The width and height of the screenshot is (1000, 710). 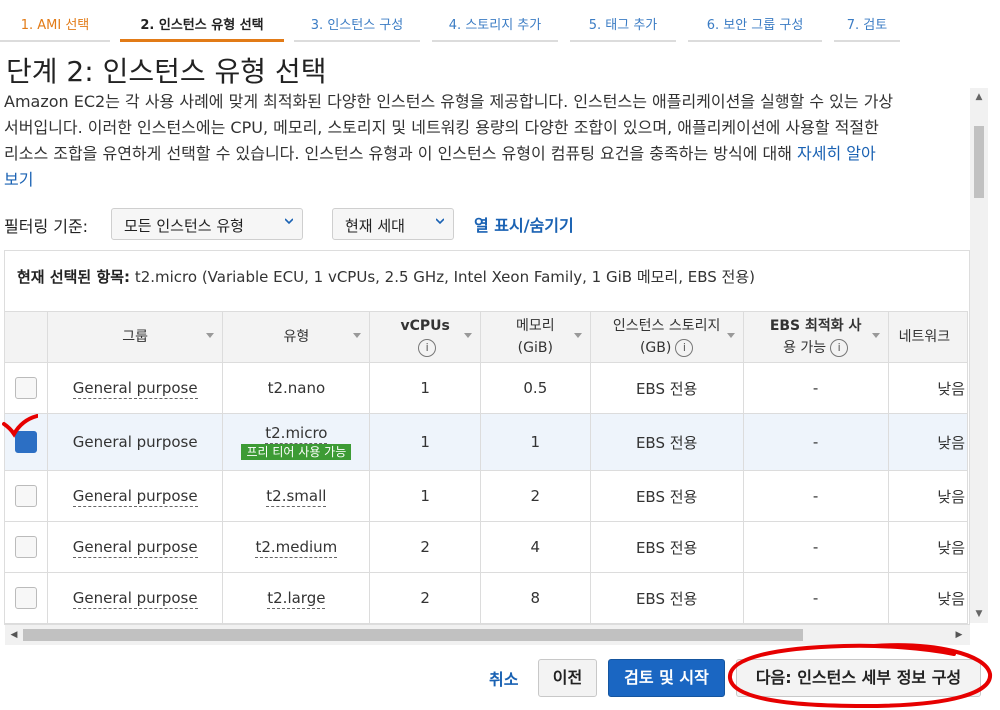 What do you see at coordinates (836, 153) in the screenshot?
I see `learn-more-link: 자세히 알아` at bounding box center [836, 153].